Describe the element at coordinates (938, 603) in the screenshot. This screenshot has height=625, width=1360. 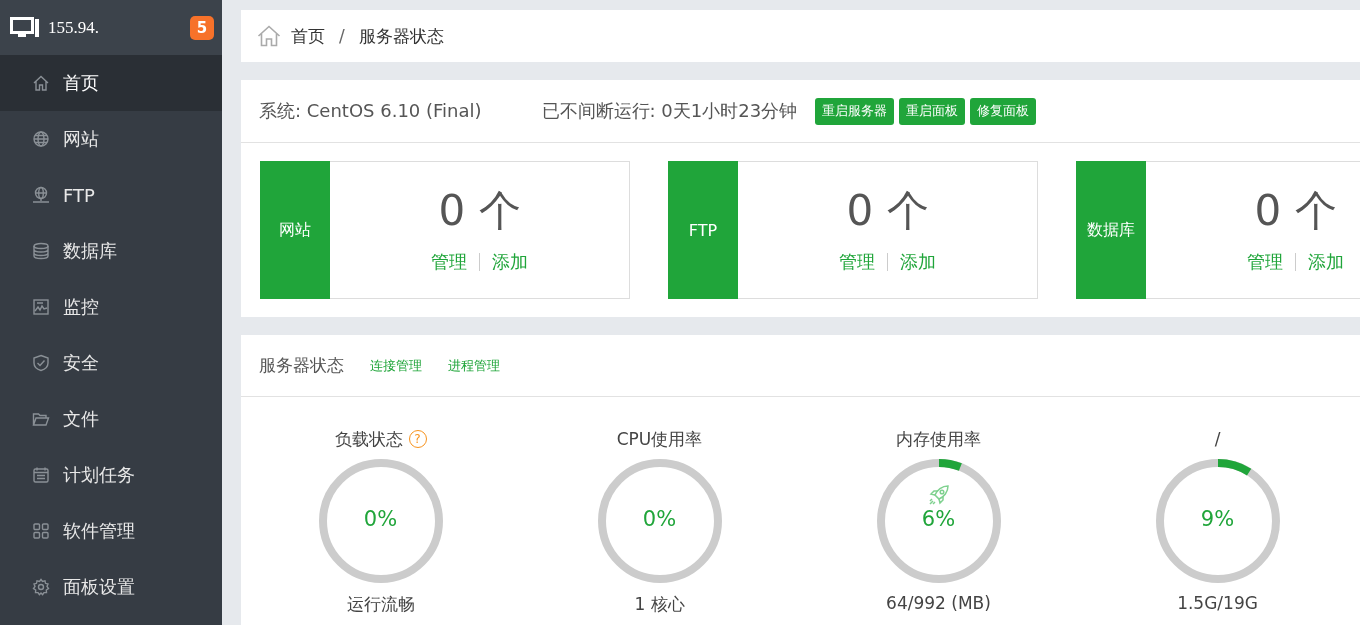
I see `gauge-caption: 64/992 (MB)` at that location.